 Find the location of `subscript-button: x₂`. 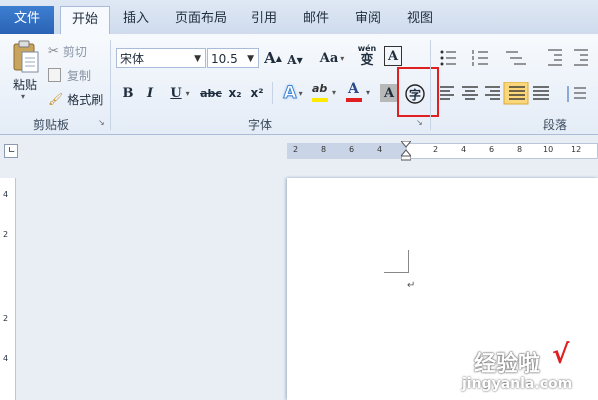

subscript-button: x₂ is located at coordinates (235, 93).